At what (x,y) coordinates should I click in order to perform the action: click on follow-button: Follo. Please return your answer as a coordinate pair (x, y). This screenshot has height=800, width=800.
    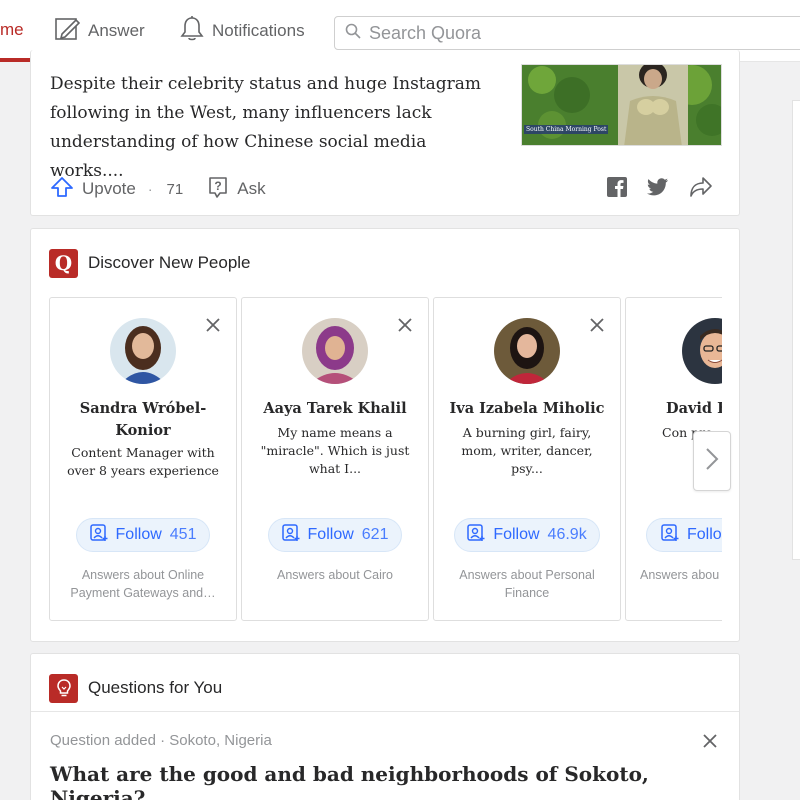
    Looking at the image, I should click on (684, 535).